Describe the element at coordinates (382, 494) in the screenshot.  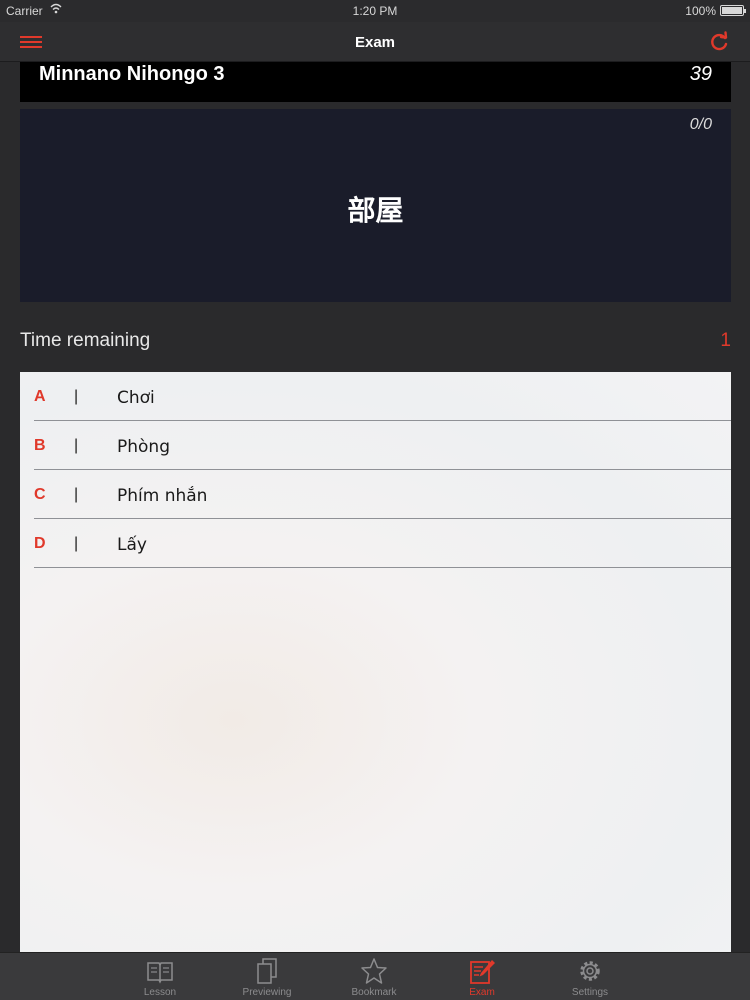
I see `answer-option-c: C | Phím nhắn` at that location.